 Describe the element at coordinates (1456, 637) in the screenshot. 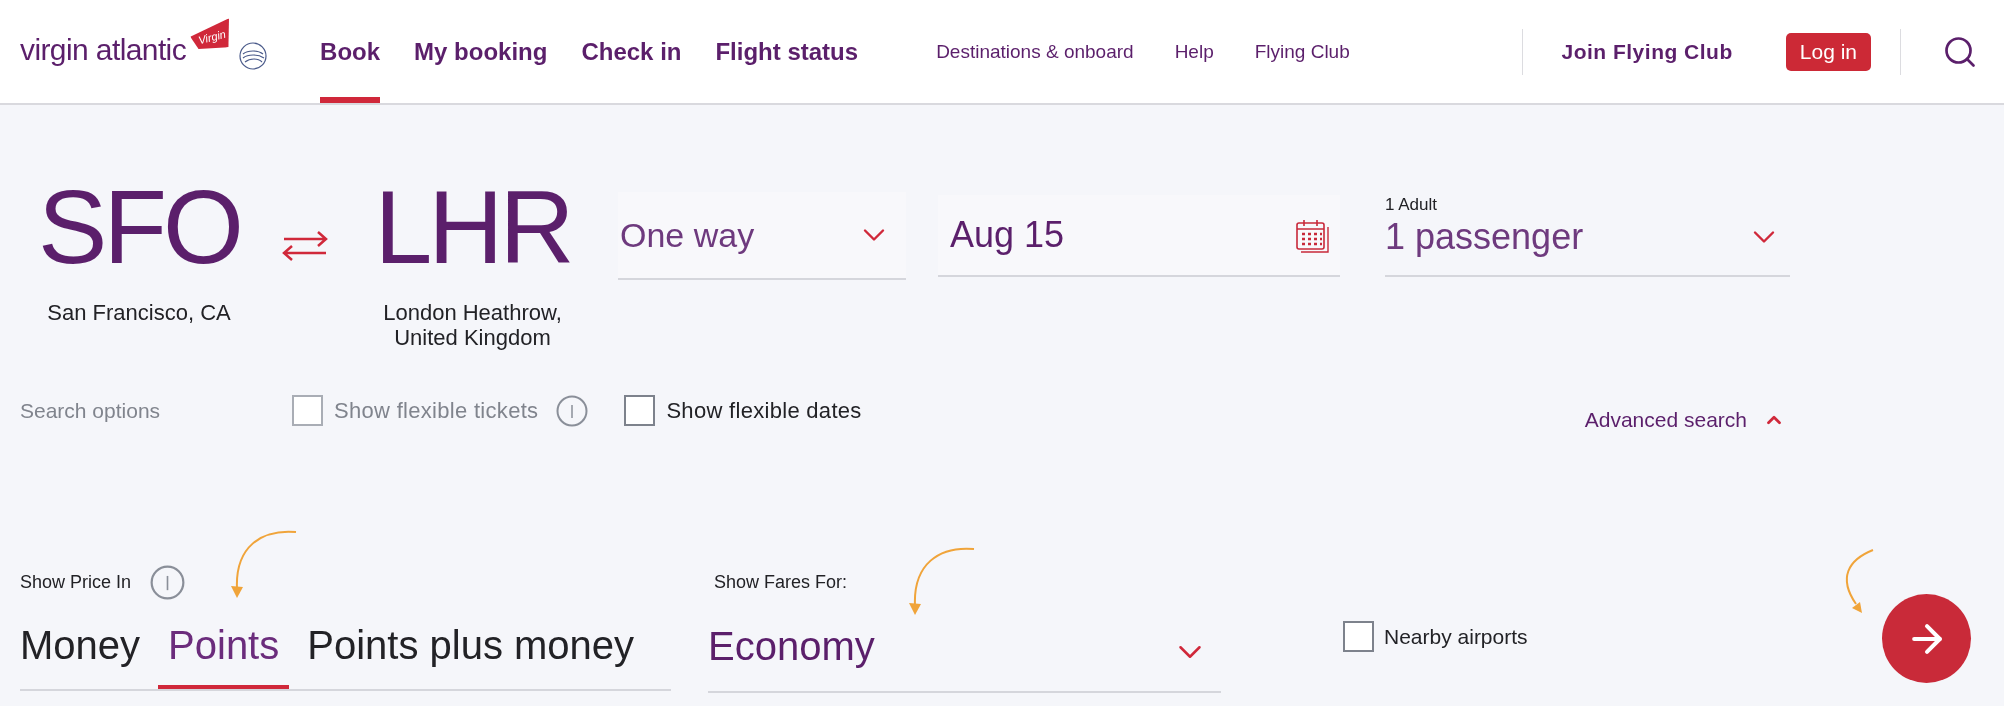

I see `checkbox-label: Nearby airports` at that location.